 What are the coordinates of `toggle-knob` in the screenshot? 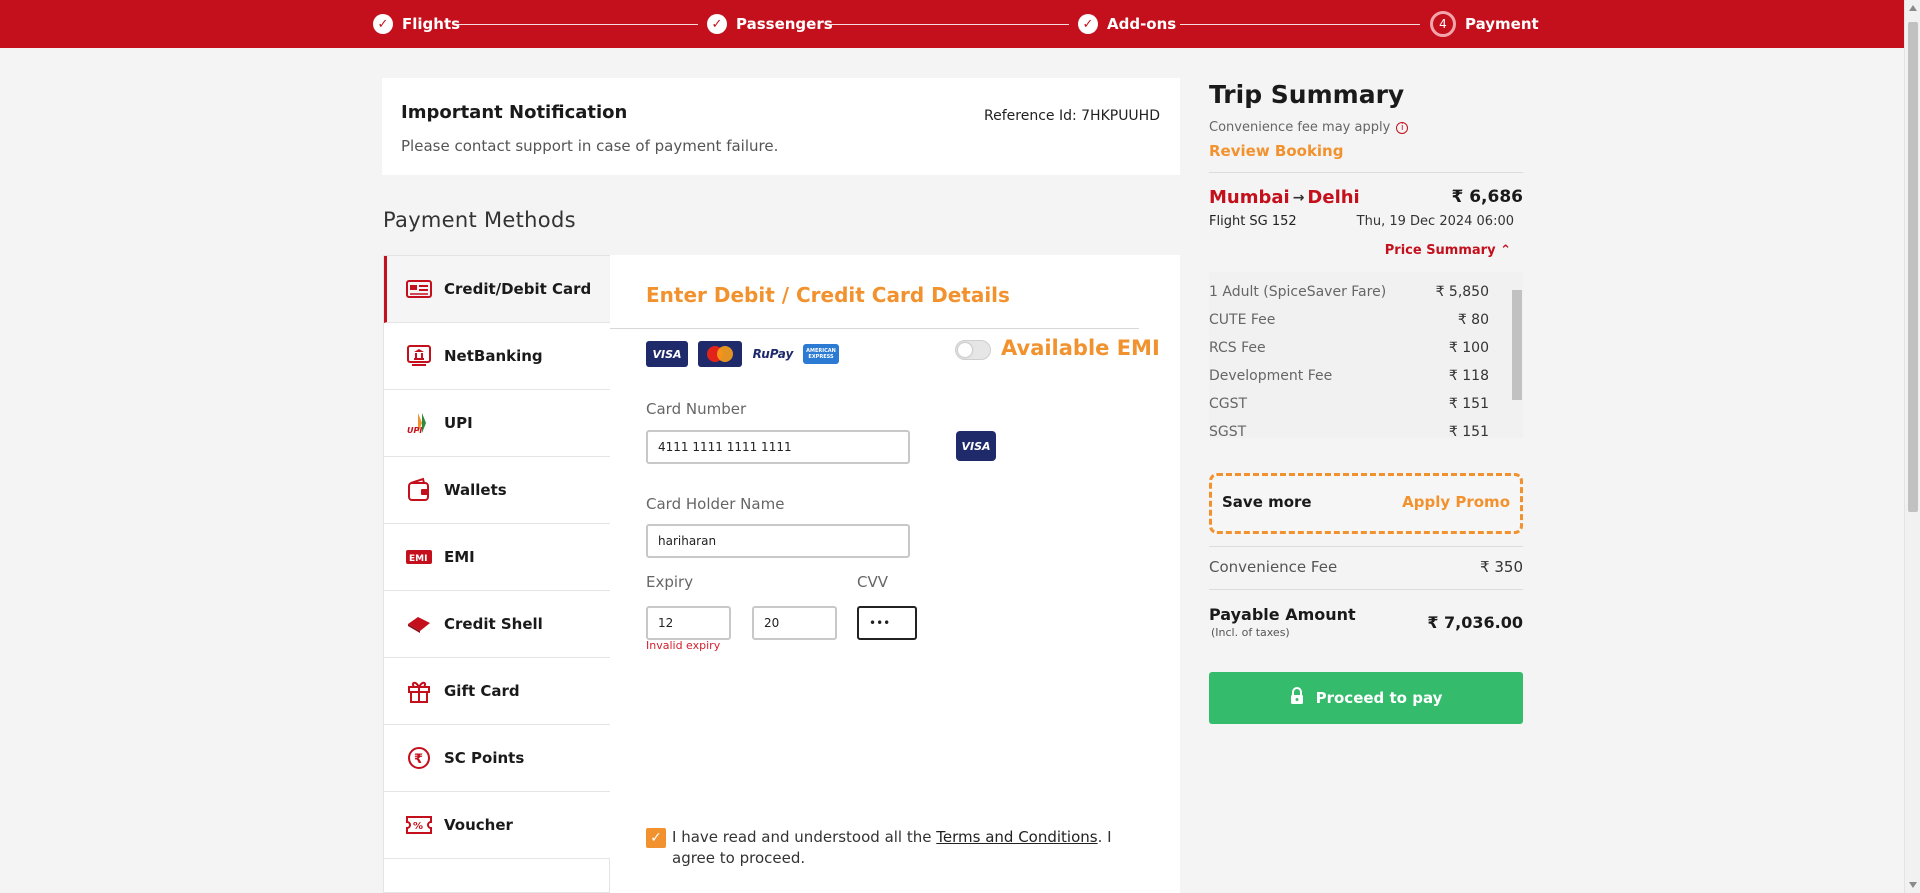 It's located at (965, 350).